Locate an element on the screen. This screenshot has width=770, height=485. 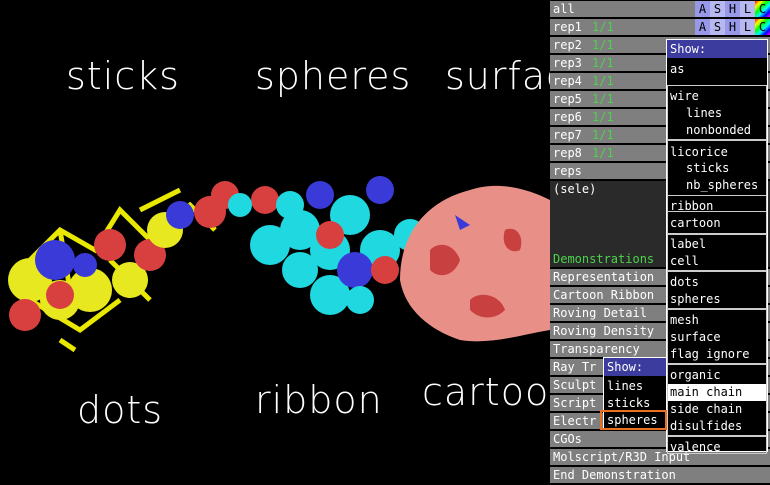
demo-item-label: Representation is located at coordinates (604, 277).